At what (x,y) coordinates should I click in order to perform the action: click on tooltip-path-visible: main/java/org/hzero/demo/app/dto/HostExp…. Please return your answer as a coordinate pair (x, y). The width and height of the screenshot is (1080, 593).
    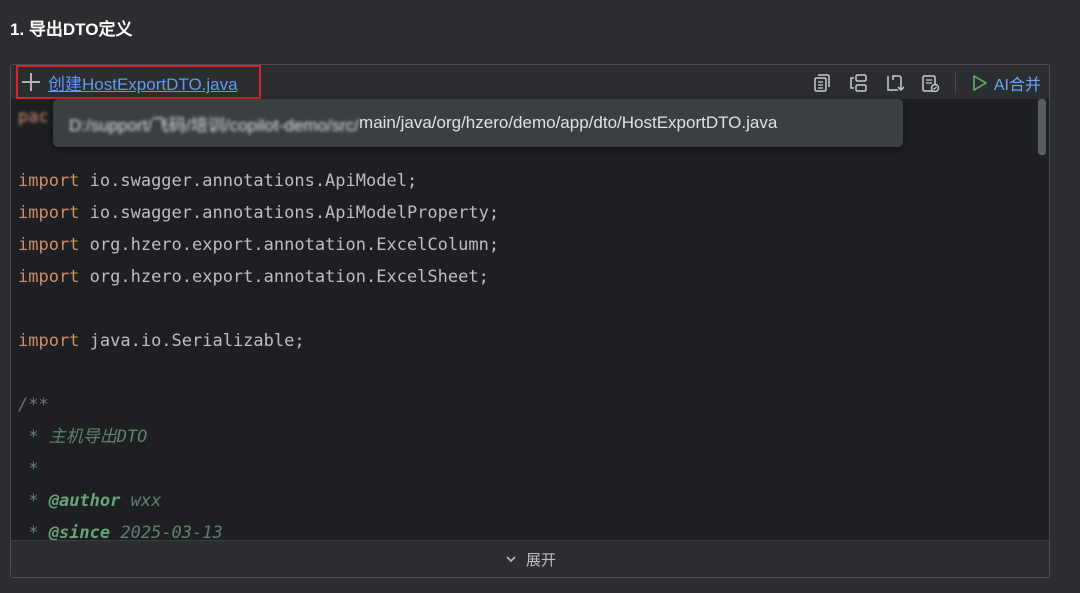
    Looking at the image, I should click on (568, 122).